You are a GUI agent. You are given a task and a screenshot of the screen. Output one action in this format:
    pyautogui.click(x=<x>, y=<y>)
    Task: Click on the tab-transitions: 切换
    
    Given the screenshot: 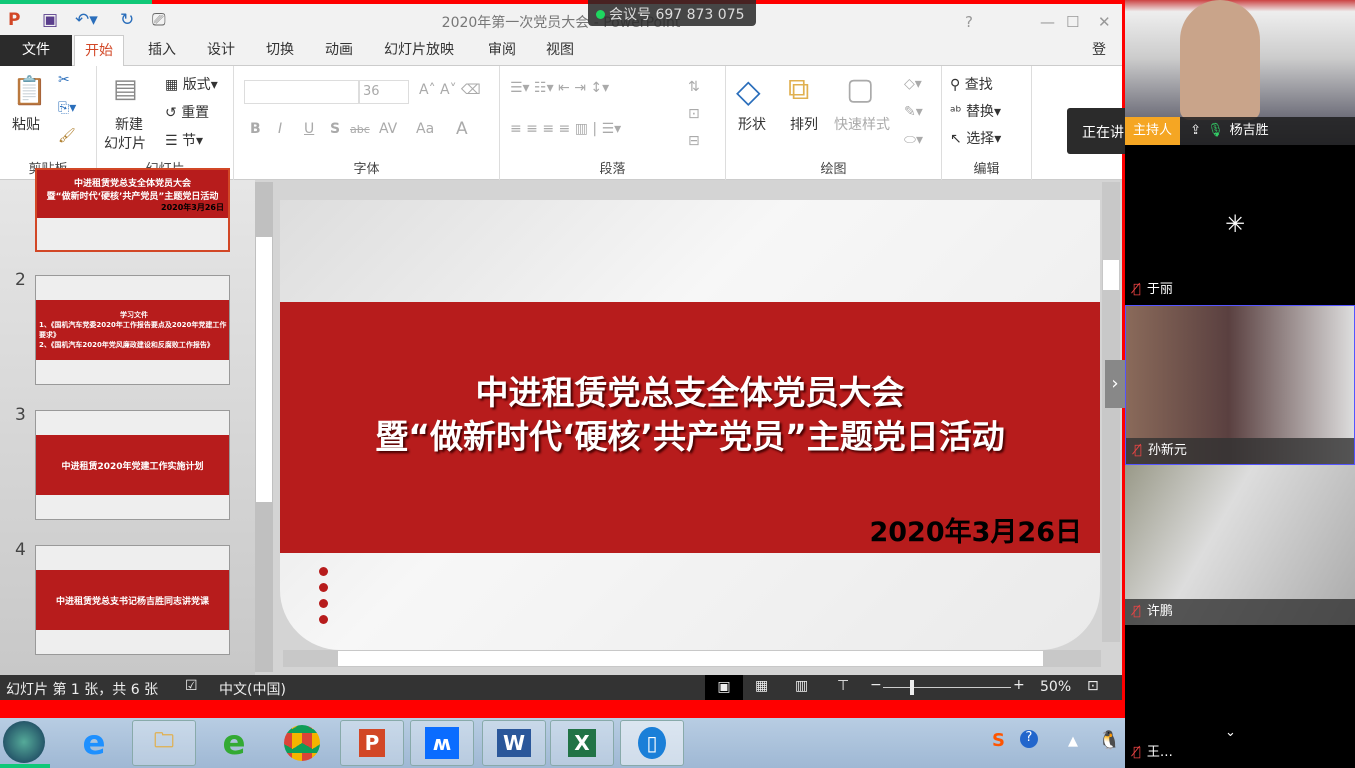 What is the action you would take?
    pyautogui.click(x=280, y=50)
    